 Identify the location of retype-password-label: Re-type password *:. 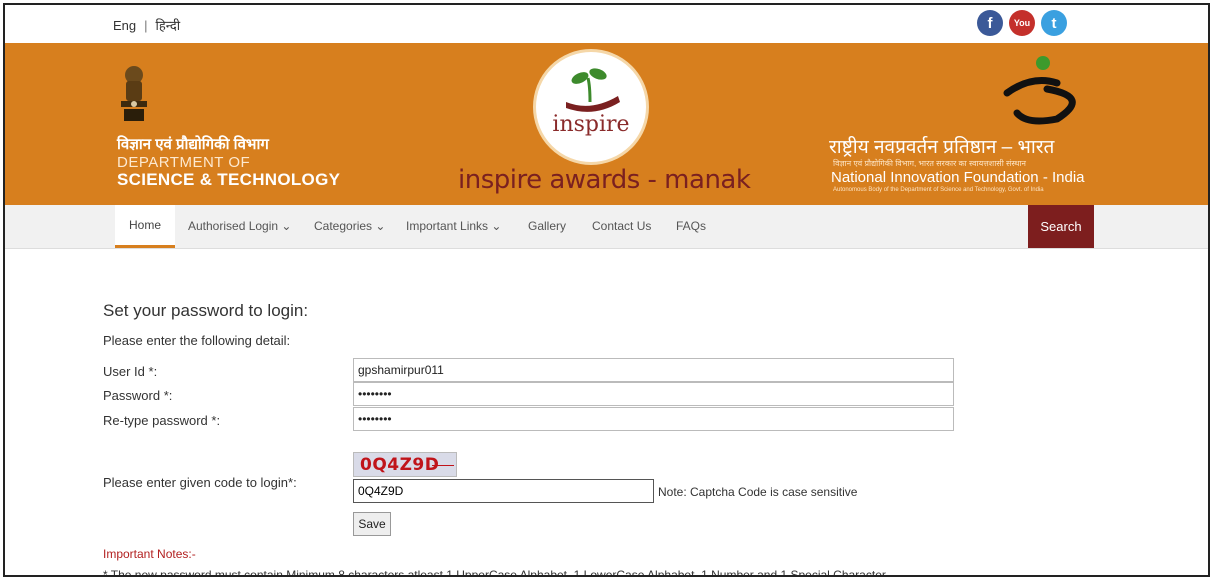
(162, 420).